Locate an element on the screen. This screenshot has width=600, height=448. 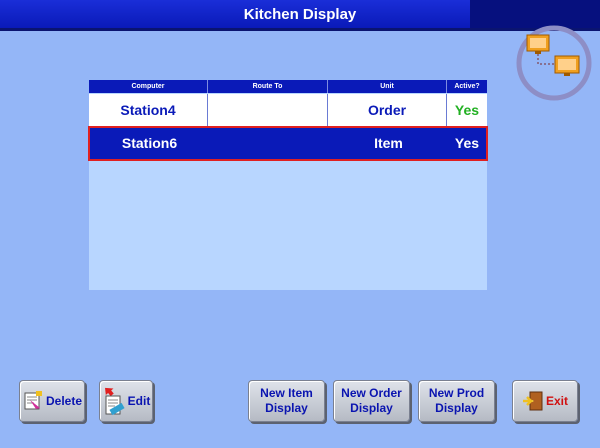
new-order-display-button: New Order Display is located at coordinates (371, 401).